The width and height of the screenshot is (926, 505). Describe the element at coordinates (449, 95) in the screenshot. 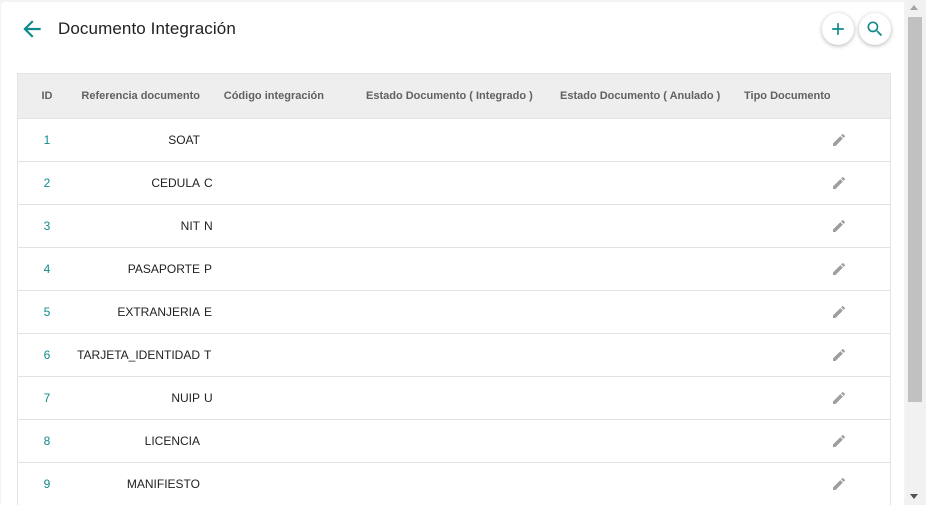

I see `column-header-integrado-label: Estado Documento ( Integrado )` at that location.